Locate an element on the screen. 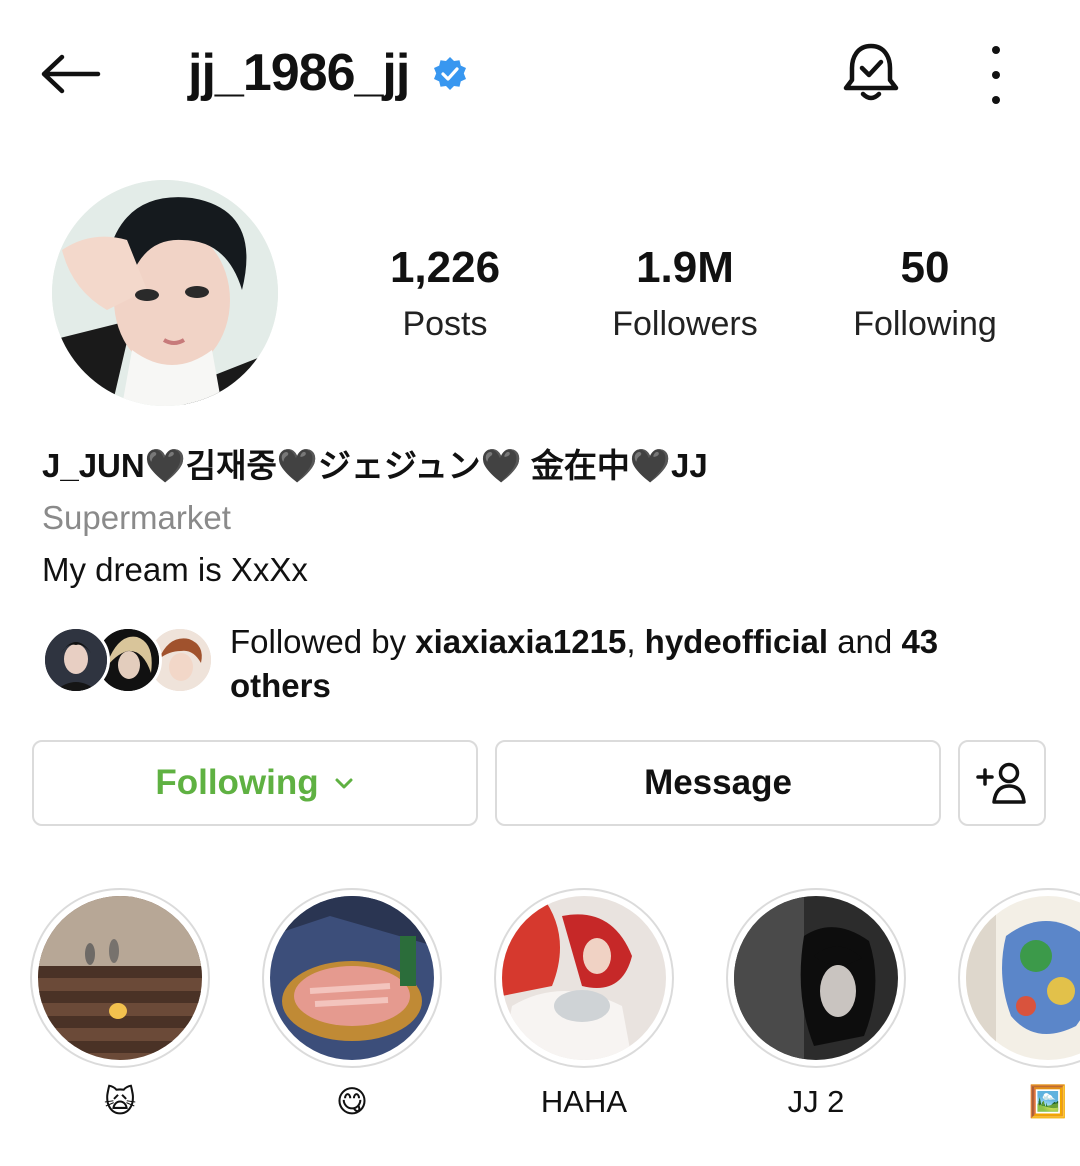 The height and width of the screenshot is (1166, 1080). story-highlight: 😋 is located at coordinates (352, 1005).